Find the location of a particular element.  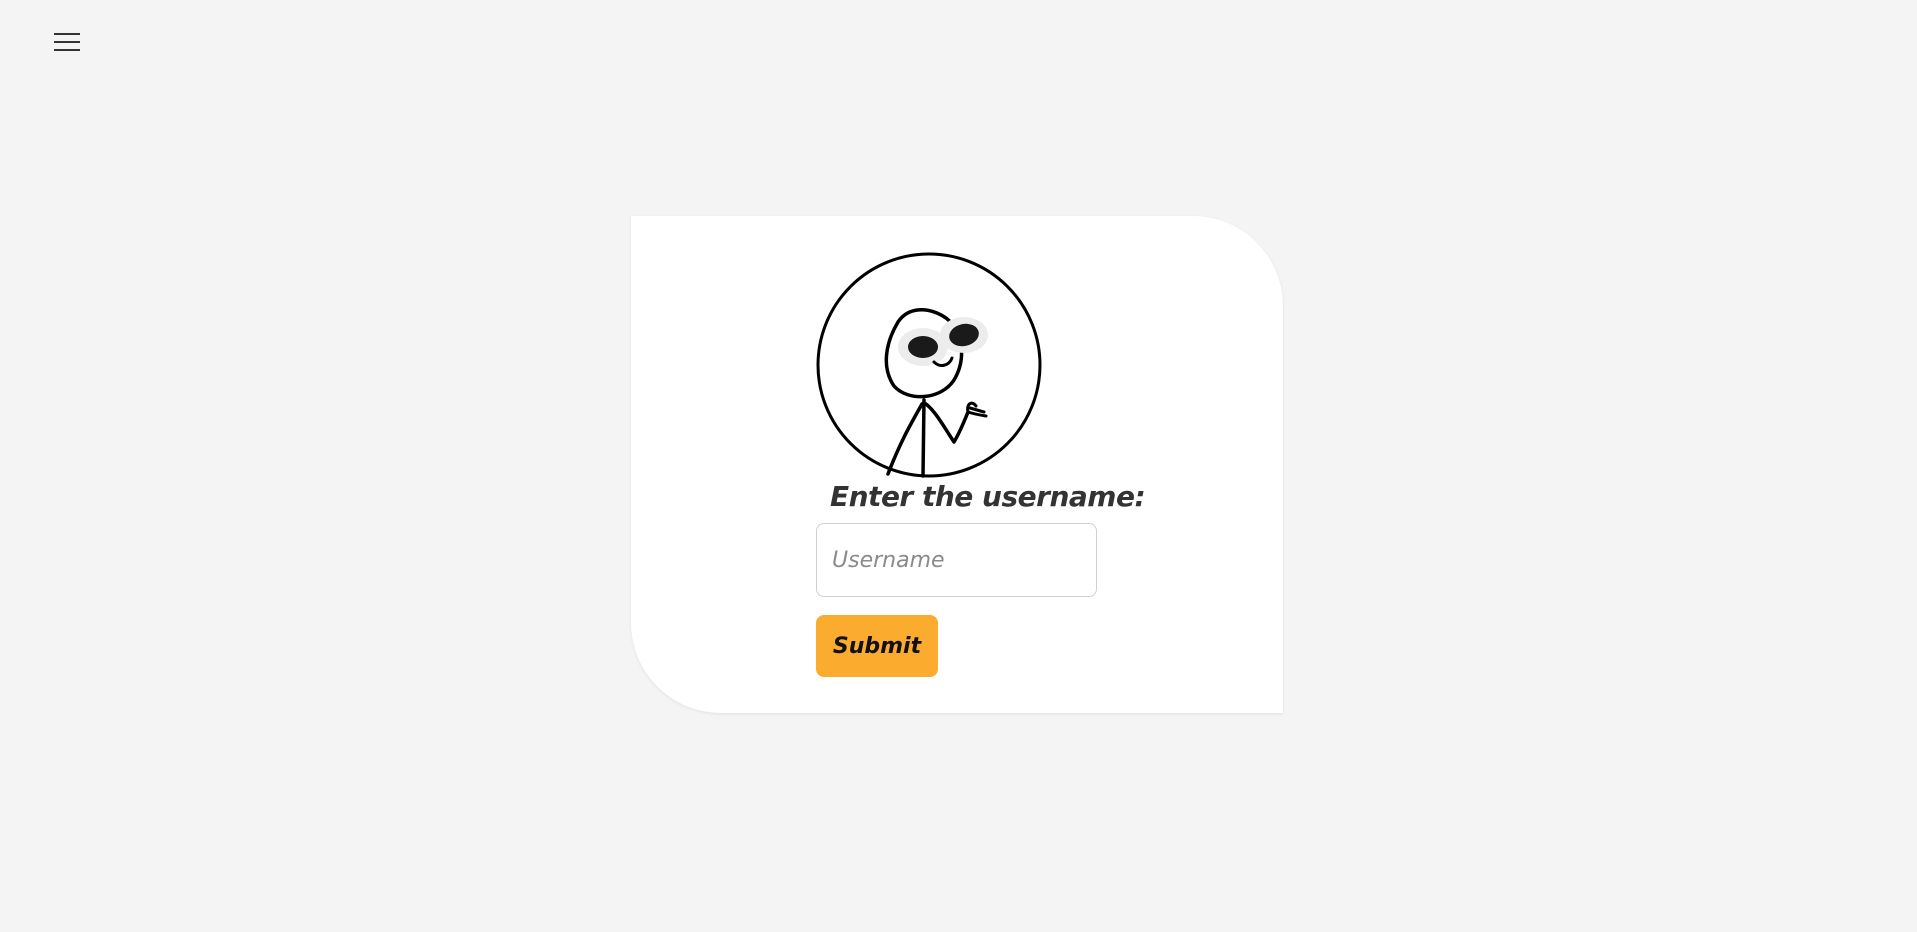

submit-button: Submit is located at coordinates (877, 646).